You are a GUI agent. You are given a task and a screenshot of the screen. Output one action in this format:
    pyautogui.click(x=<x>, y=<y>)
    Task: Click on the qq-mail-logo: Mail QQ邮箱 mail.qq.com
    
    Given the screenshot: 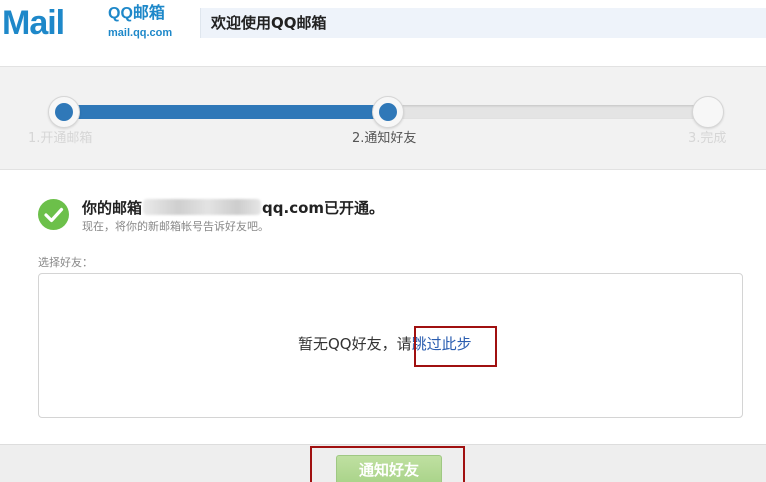 What is the action you would take?
    pyautogui.click(x=100, y=23)
    